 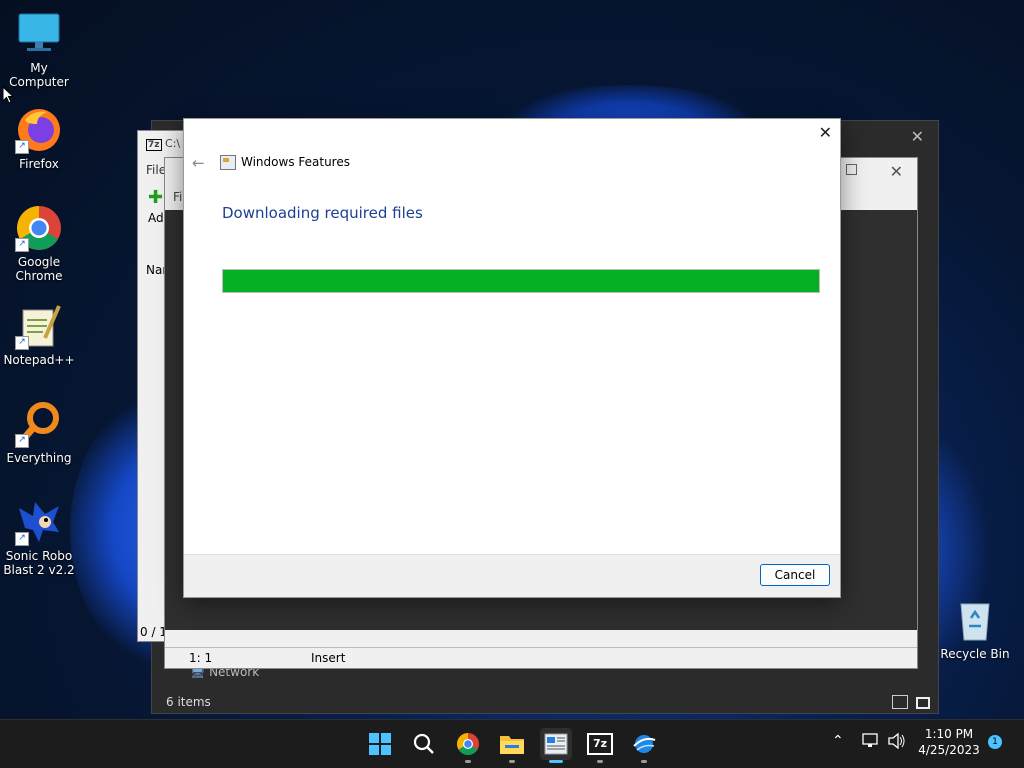 What do you see at coordinates (897, 741) in the screenshot?
I see `volume-icon` at bounding box center [897, 741].